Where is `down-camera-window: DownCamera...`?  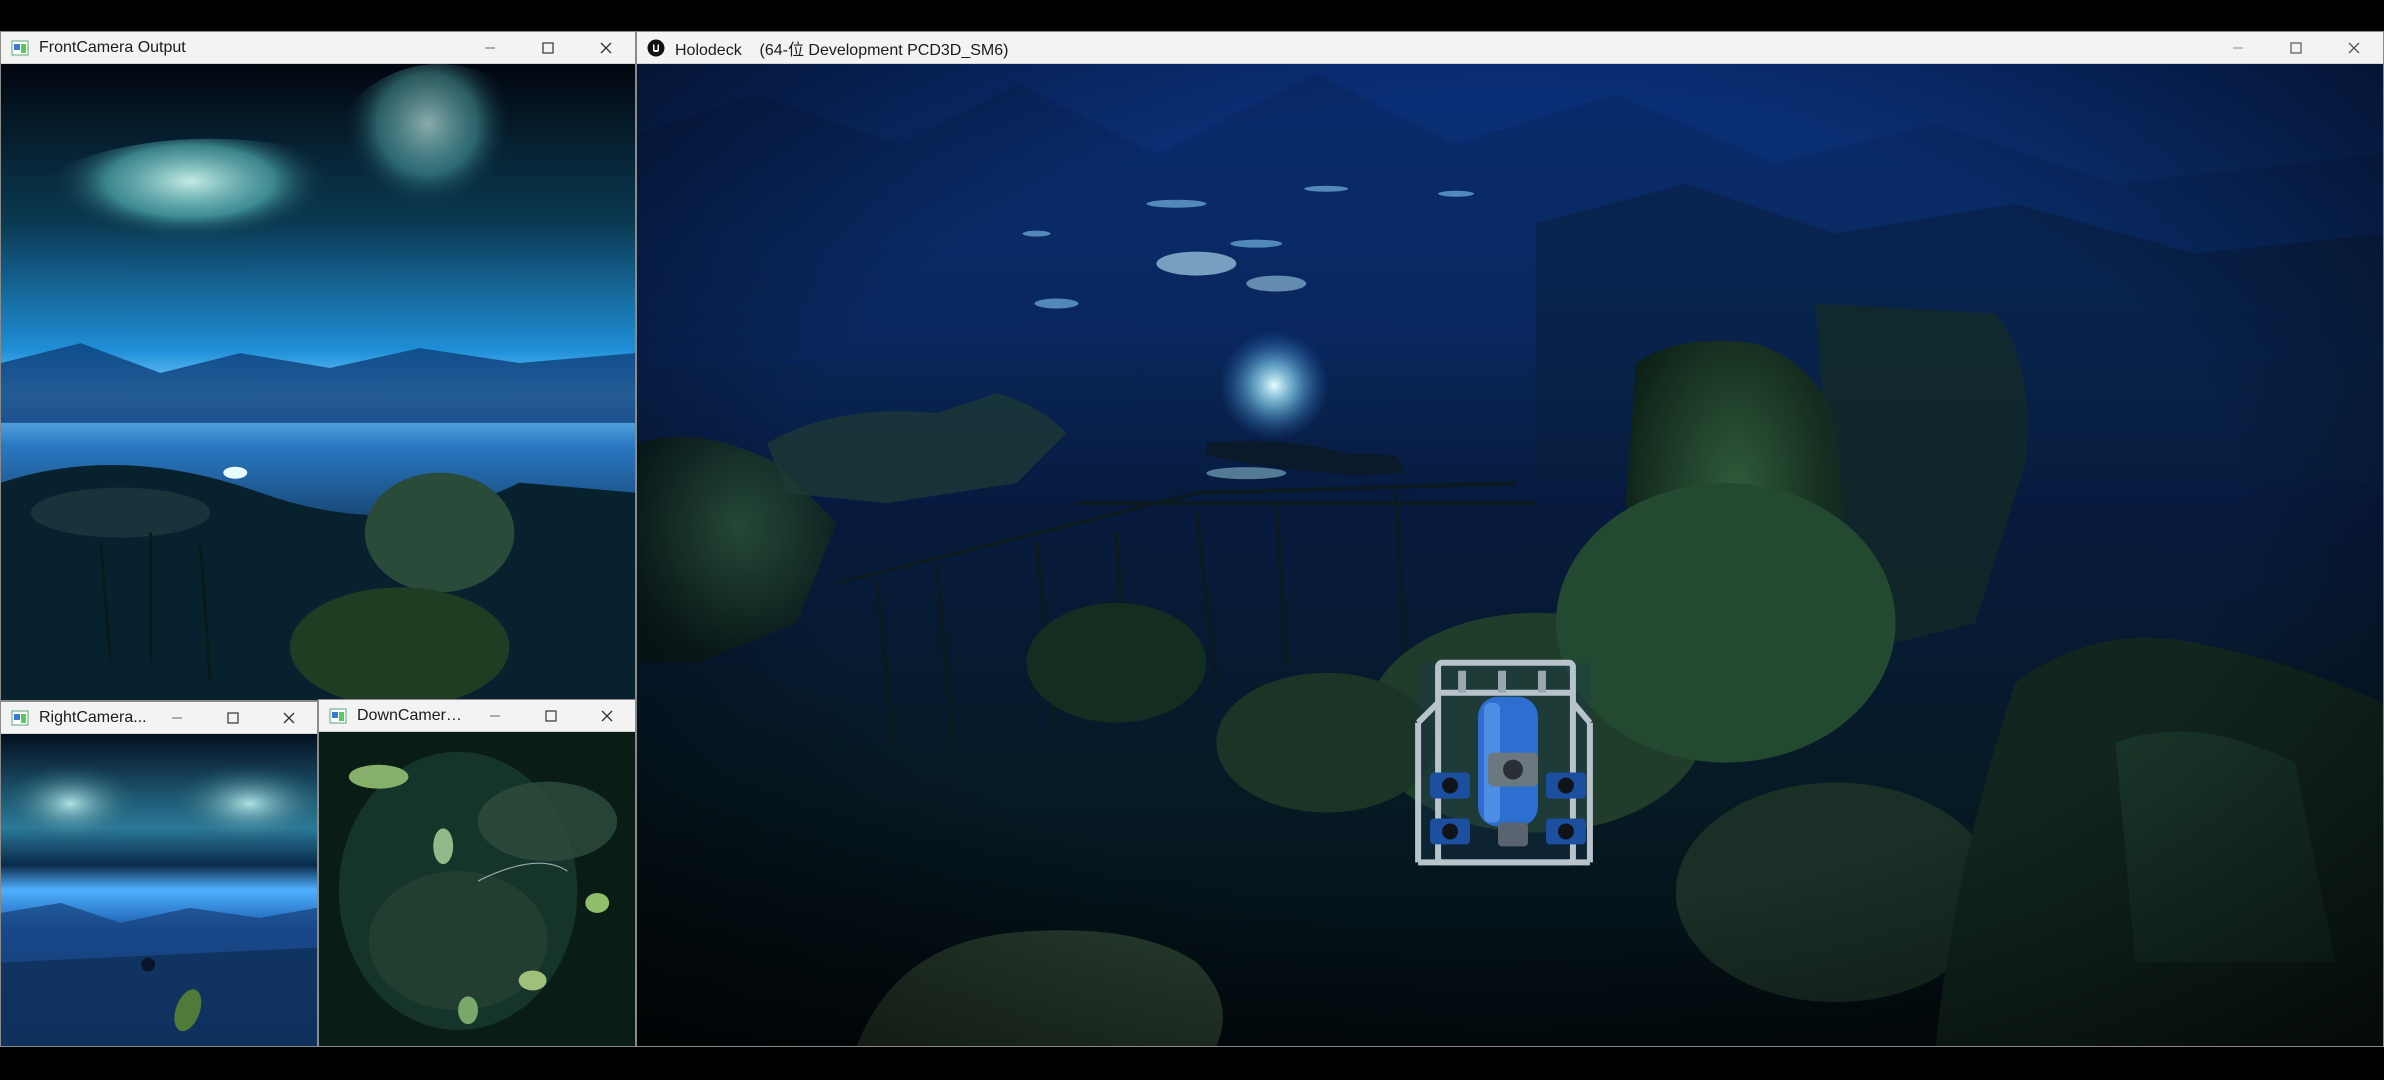 down-camera-window: DownCamera... is located at coordinates (477, 873).